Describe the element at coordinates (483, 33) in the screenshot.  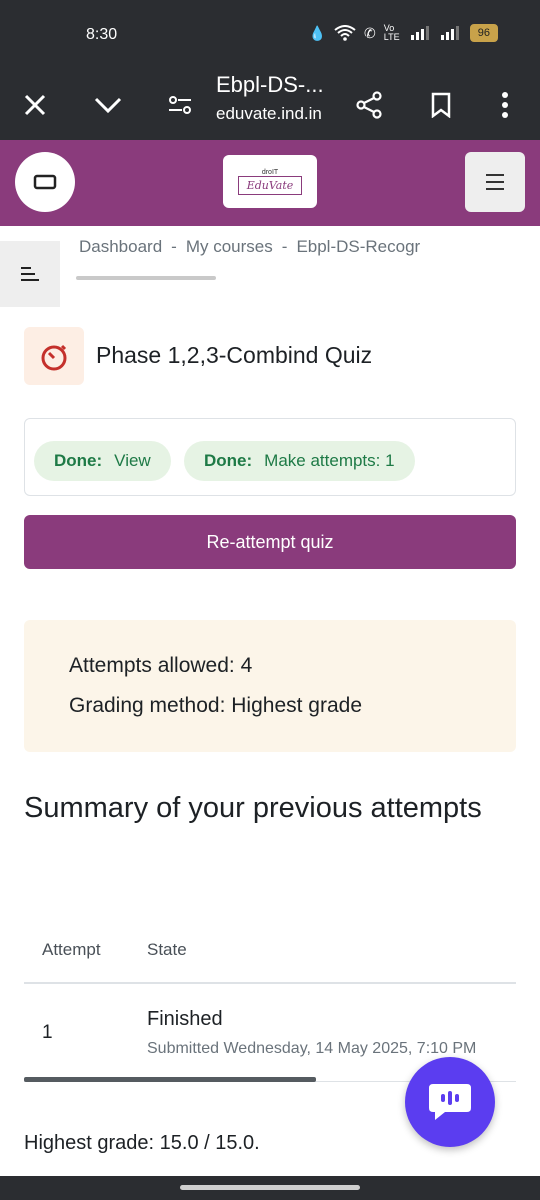
I see `battery-indicator: 96` at that location.